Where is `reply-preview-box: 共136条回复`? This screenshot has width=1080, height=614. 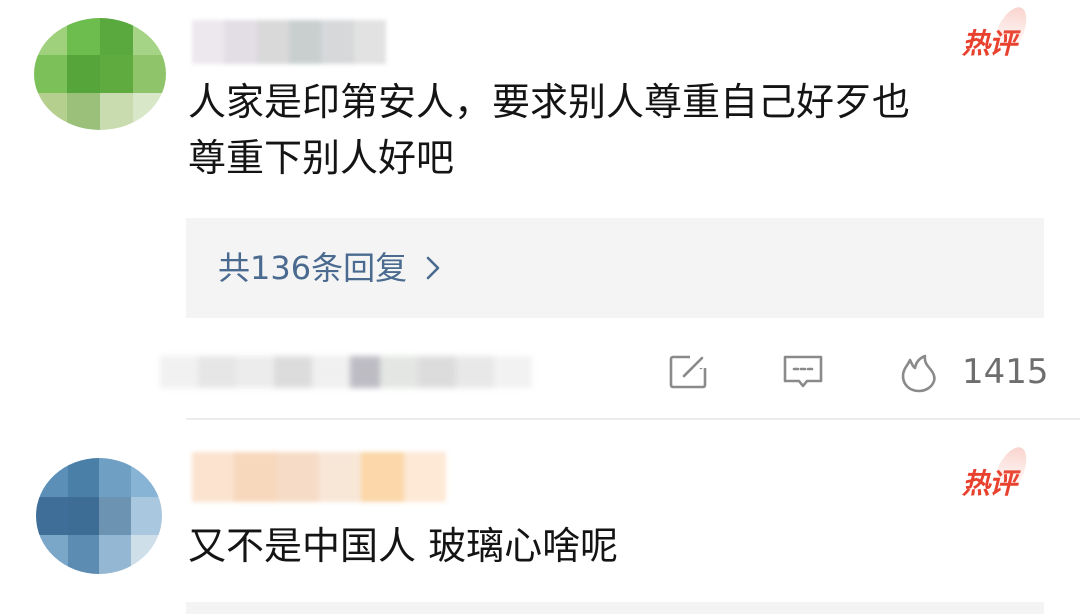 reply-preview-box: 共136条回复 is located at coordinates (615, 268).